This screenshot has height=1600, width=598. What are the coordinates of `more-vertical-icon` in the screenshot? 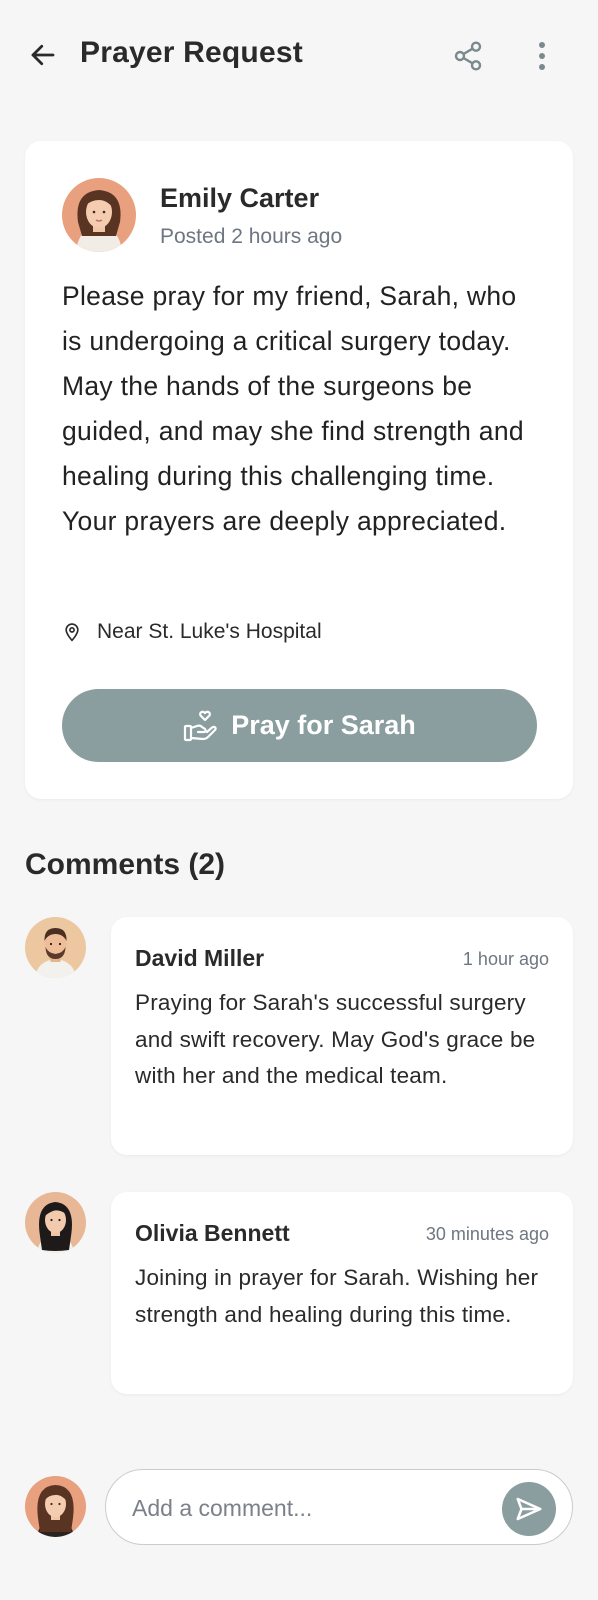 It's located at (542, 56).